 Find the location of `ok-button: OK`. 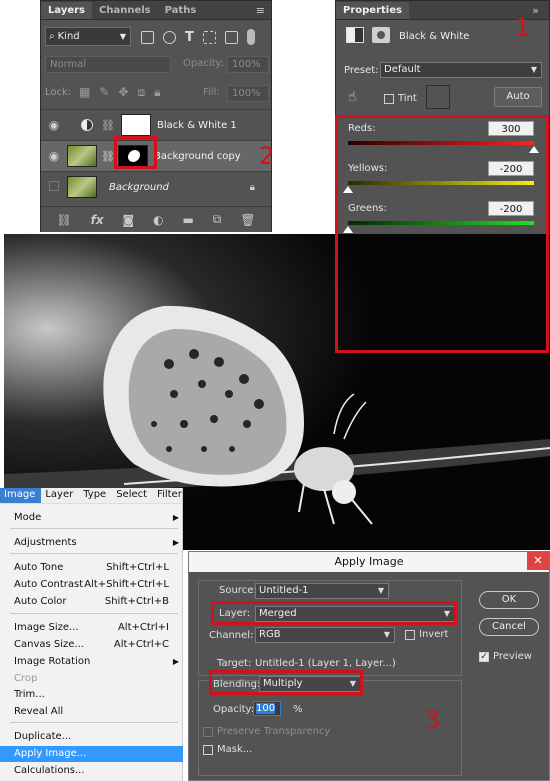

ok-button: OK is located at coordinates (509, 600).